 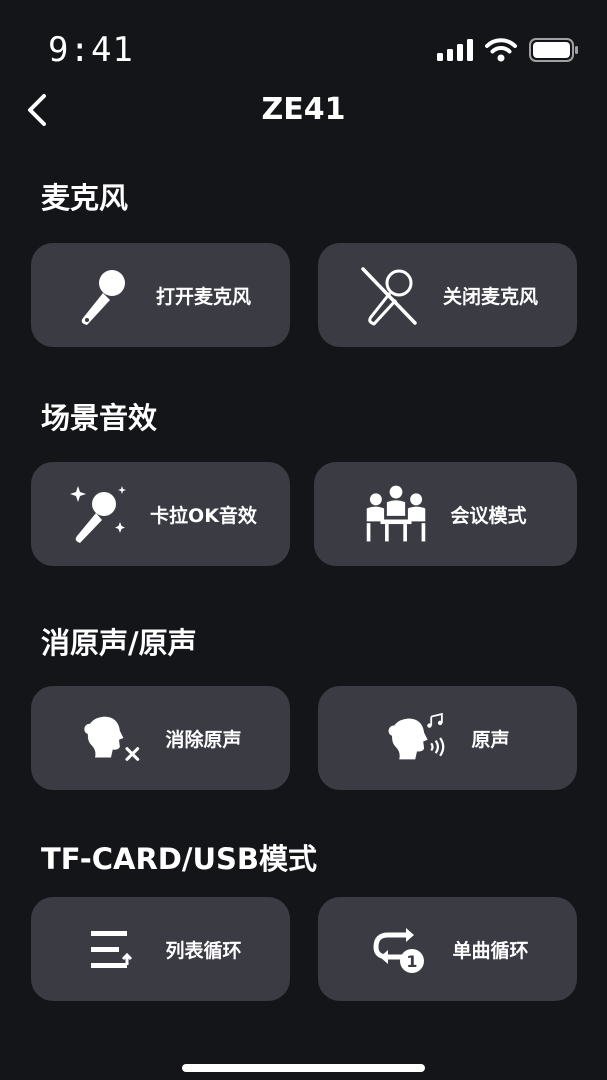 I want to click on list-loop-button: 列表循环, so click(x=160, y=949).